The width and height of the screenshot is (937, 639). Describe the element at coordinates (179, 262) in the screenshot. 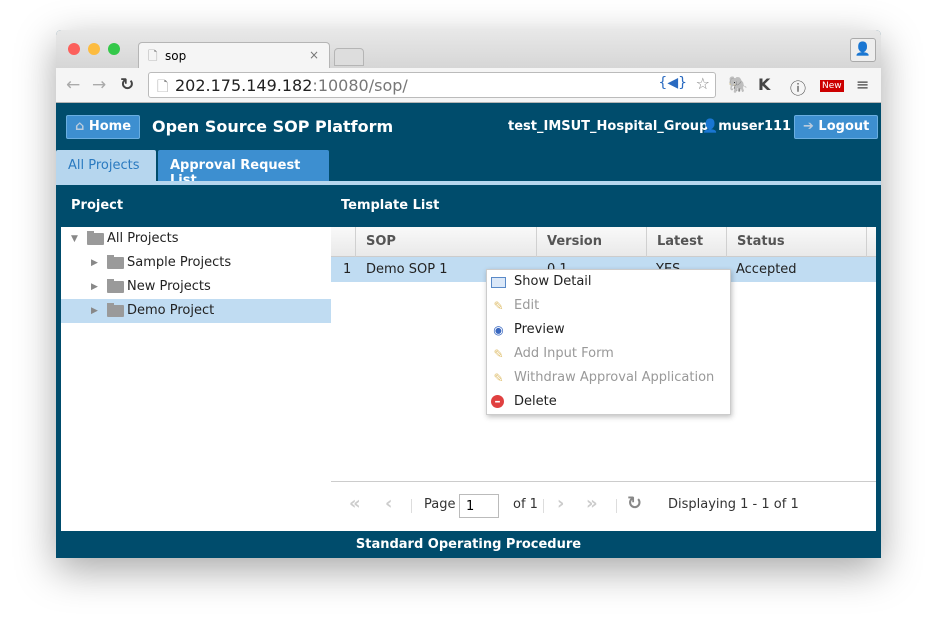

I see `tree-label: Sample Projects` at that location.